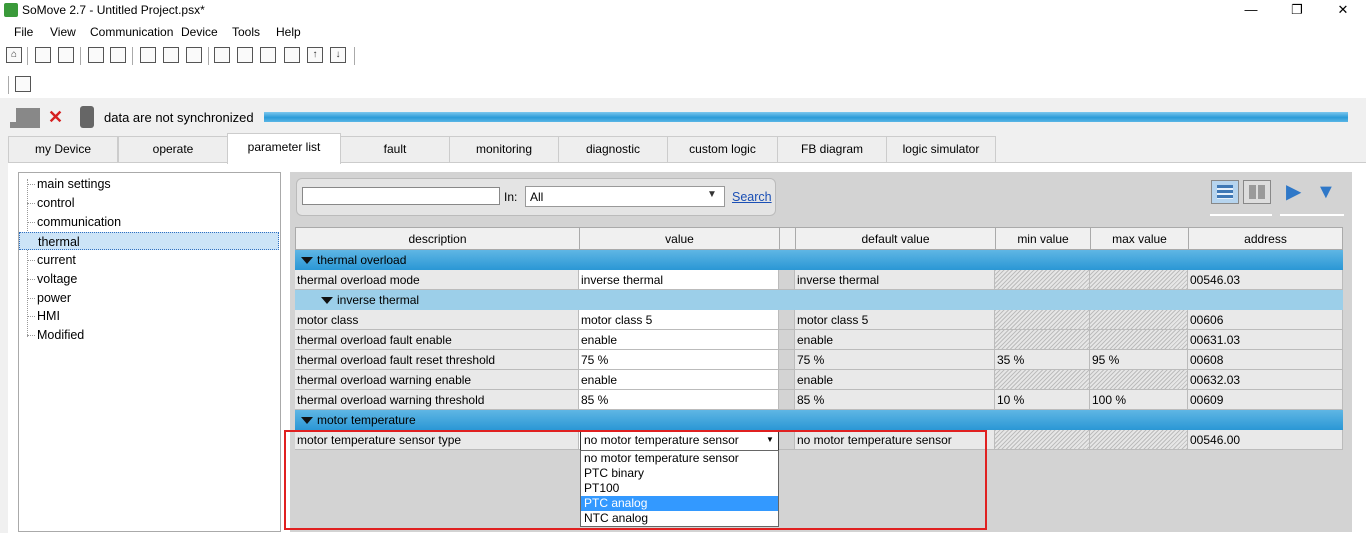 This screenshot has height=533, width=1366. I want to click on group-label: motor temperature, so click(366, 420).